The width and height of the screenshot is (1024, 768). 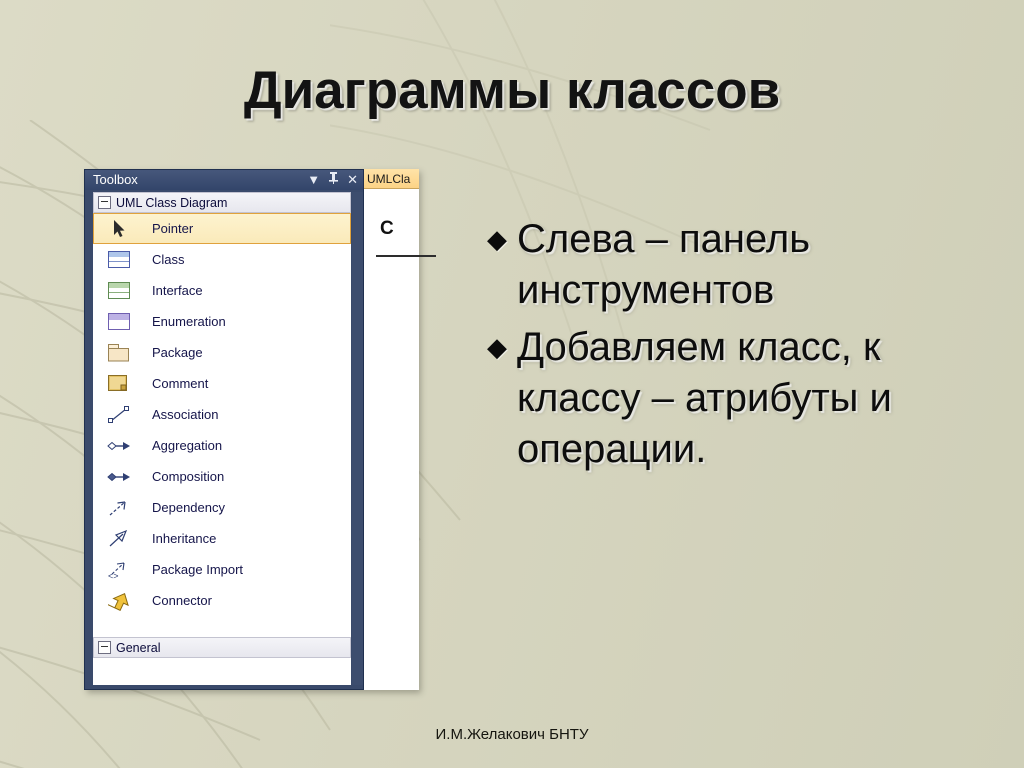 What do you see at coordinates (119, 477) in the screenshot?
I see `composition-icon` at bounding box center [119, 477].